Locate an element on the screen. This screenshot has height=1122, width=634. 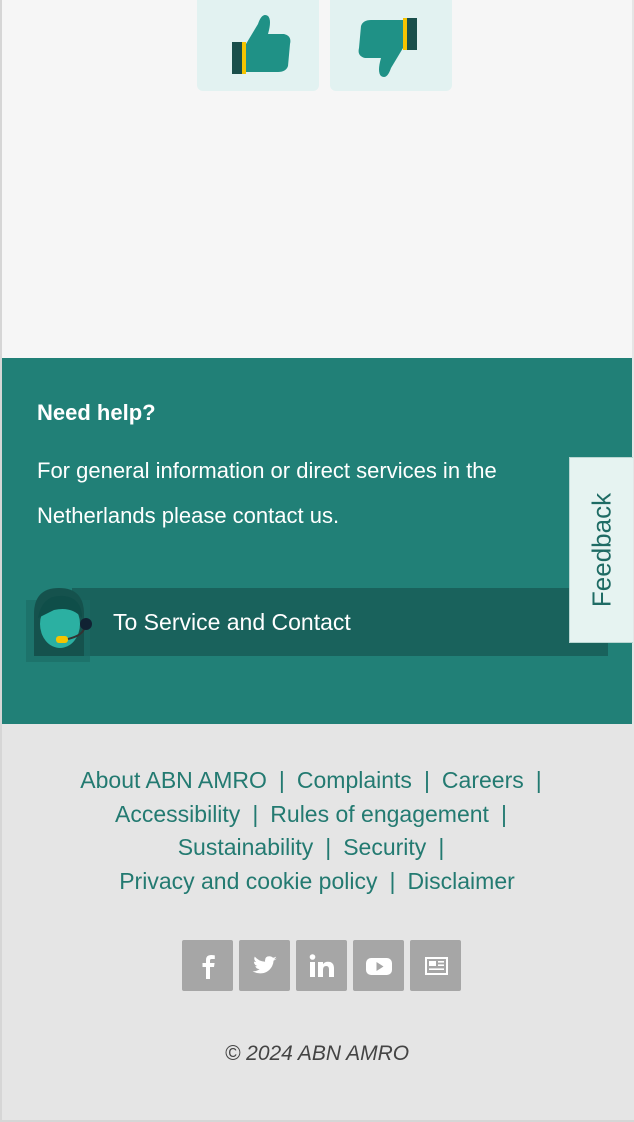
feedback-tab: Feedback is located at coordinates (601, 550).